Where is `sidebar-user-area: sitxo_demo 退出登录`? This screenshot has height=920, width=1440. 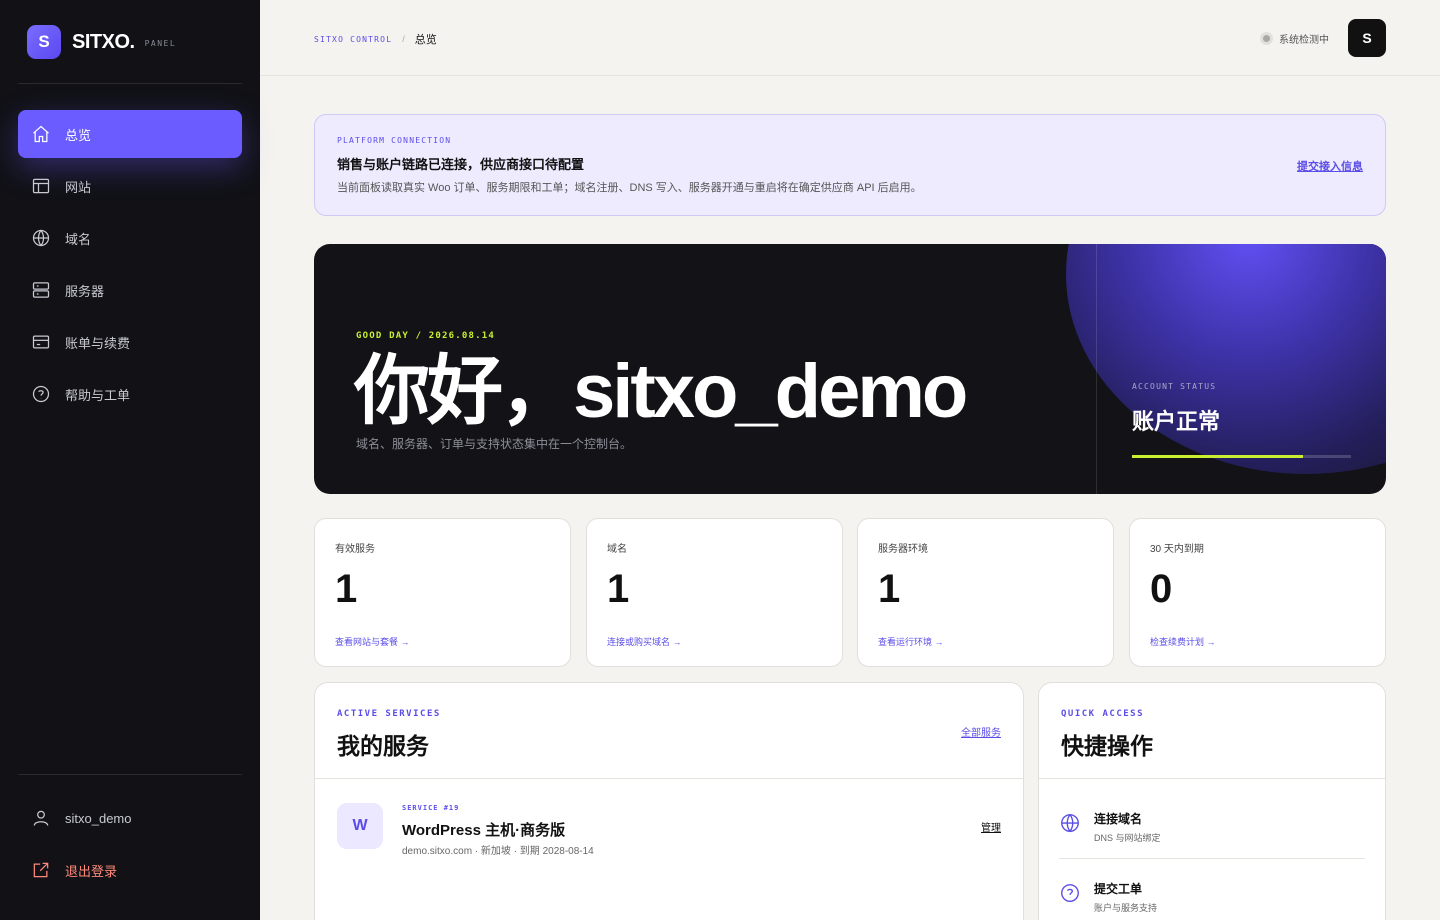 sidebar-user-area: sitxo_demo 退出登录 is located at coordinates (130, 846).